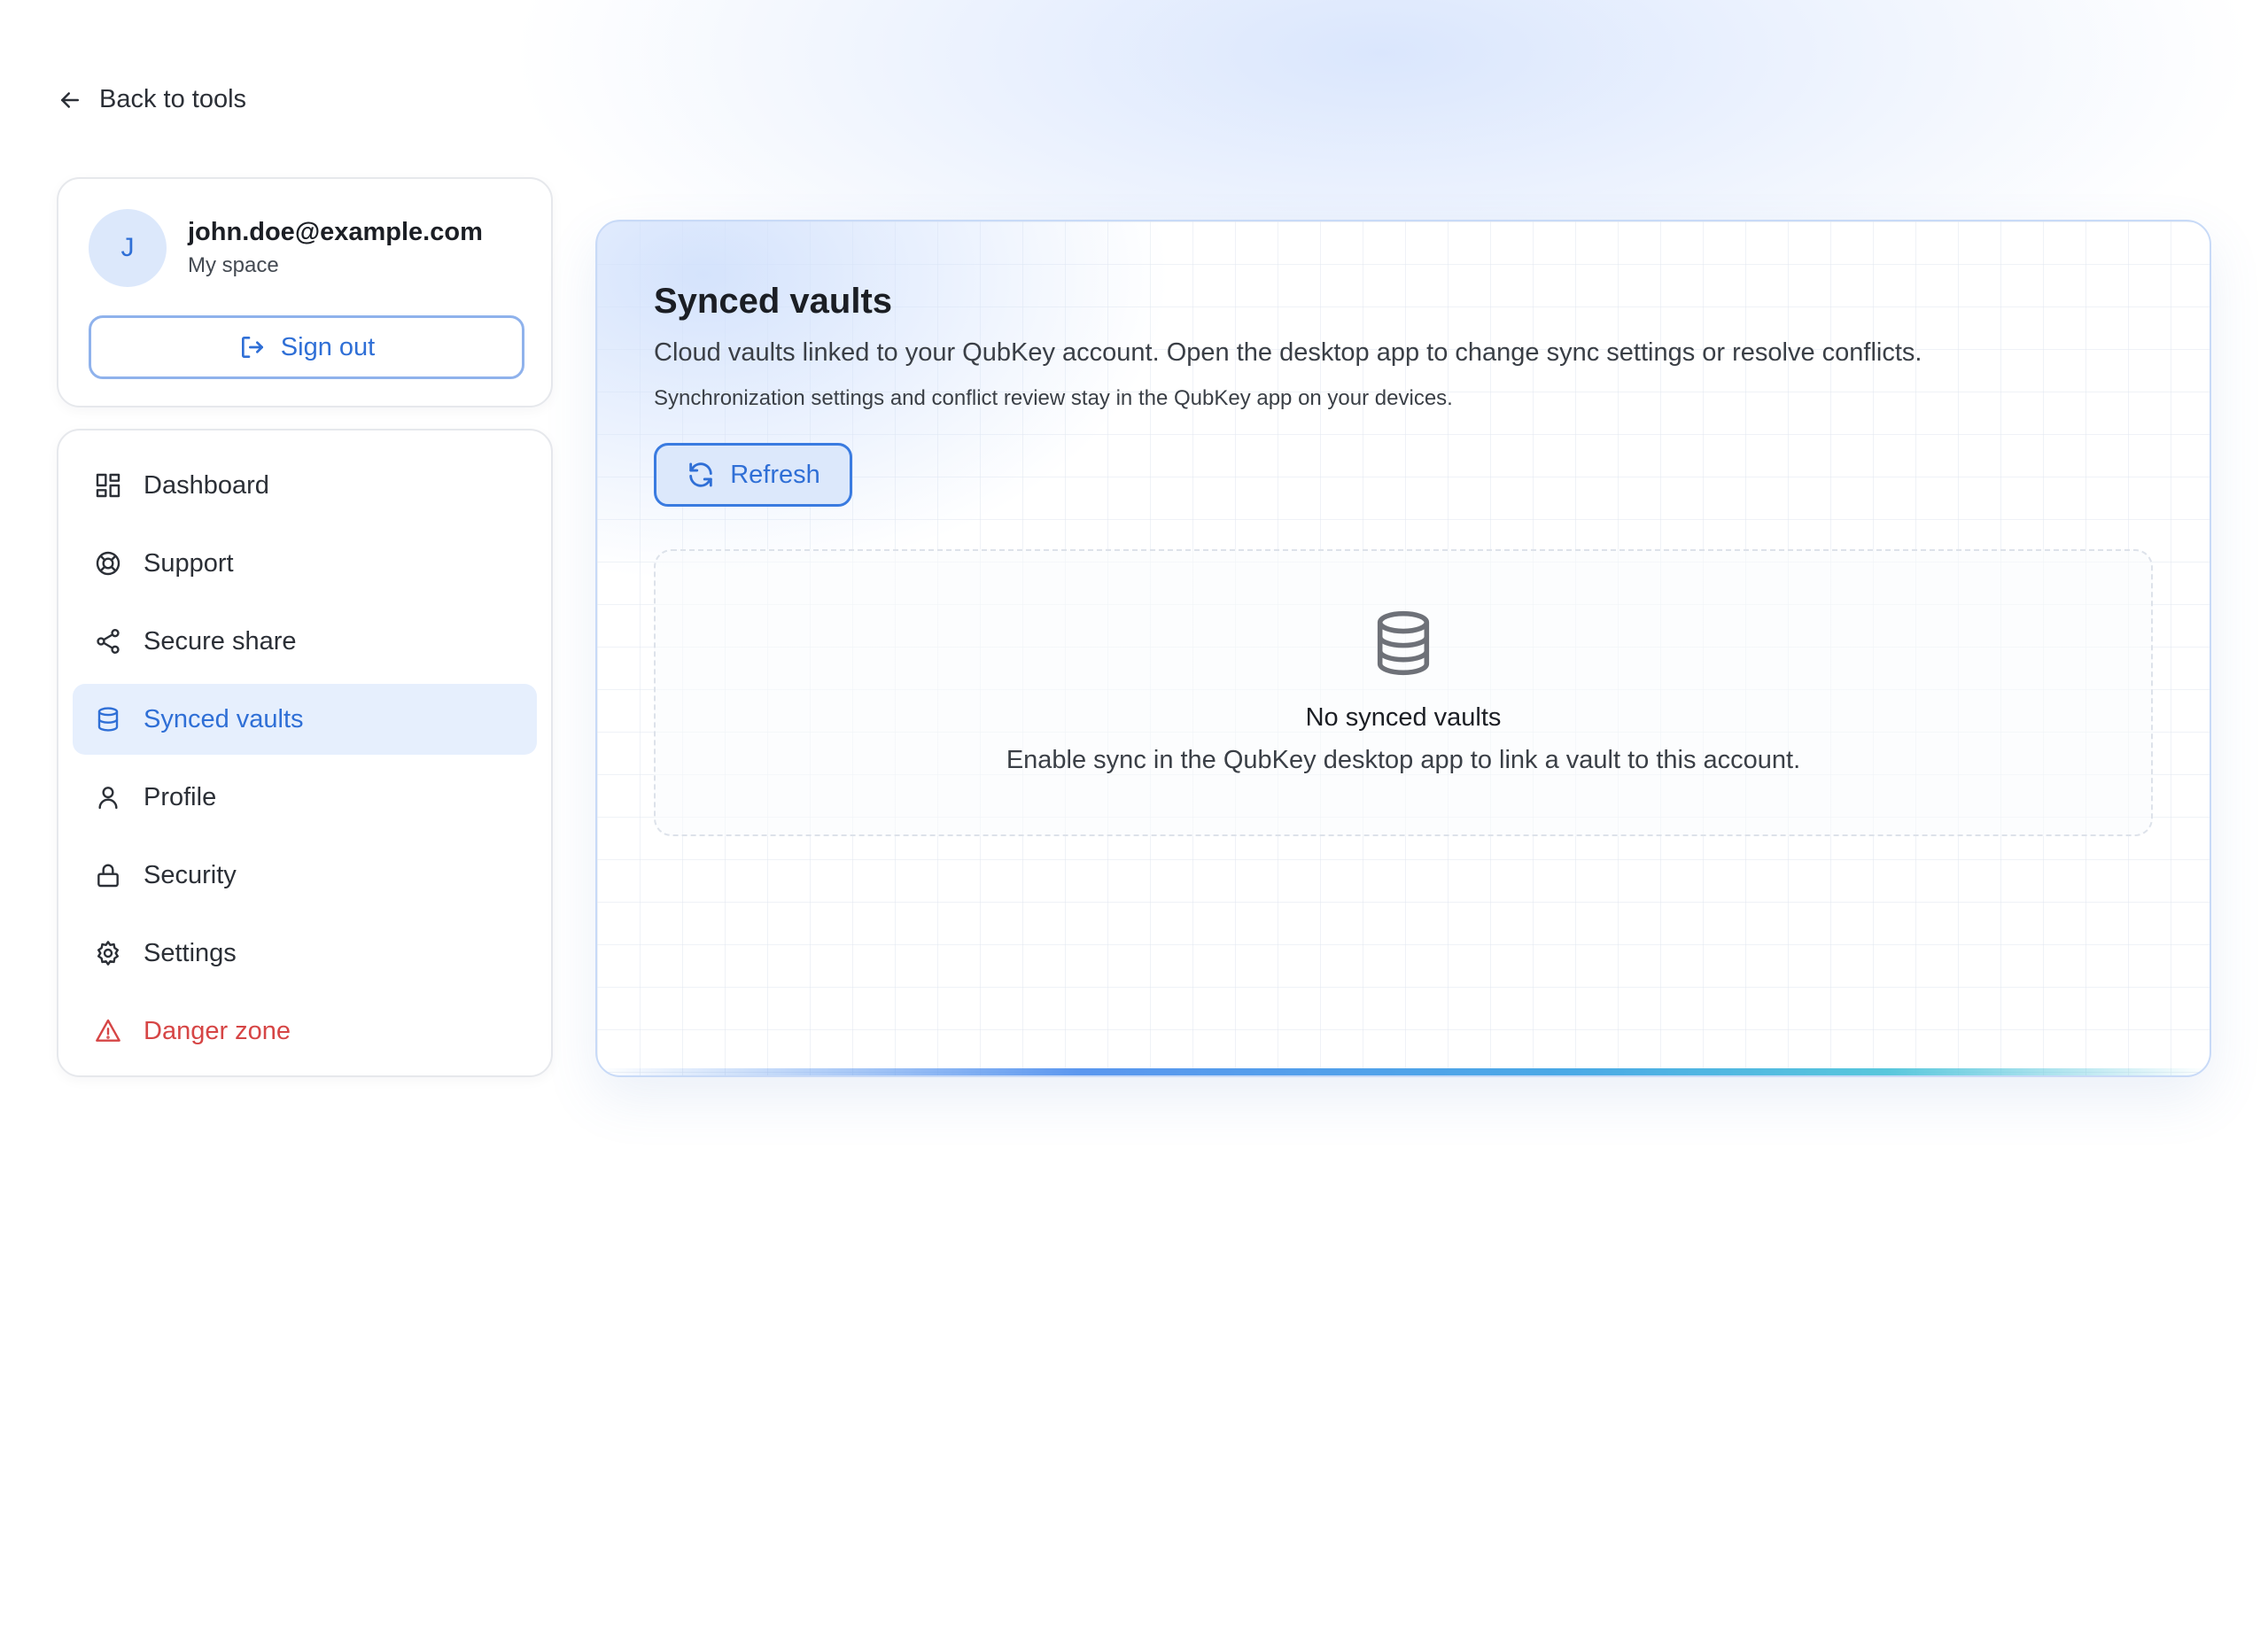 This screenshot has height=1637, width=2268. Describe the element at coordinates (252, 347) in the screenshot. I see `sign-out-icon` at that location.